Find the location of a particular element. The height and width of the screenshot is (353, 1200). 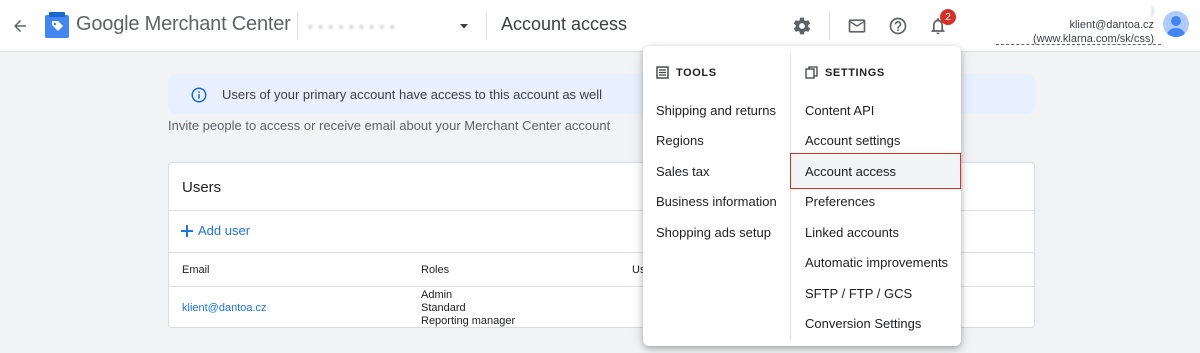

role-item: Admin is located at coordinates (437, 295).